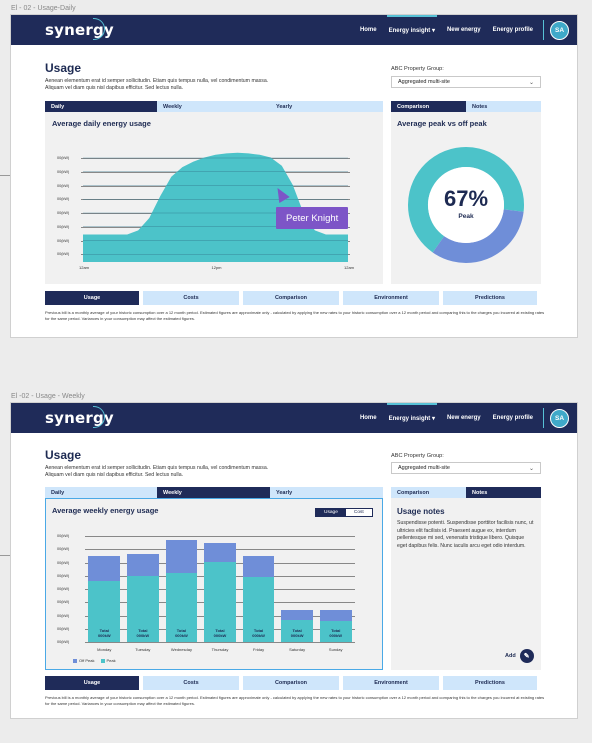 The image size is (592, 743). I want to click on donut-value: 67%, so click(466, 198).